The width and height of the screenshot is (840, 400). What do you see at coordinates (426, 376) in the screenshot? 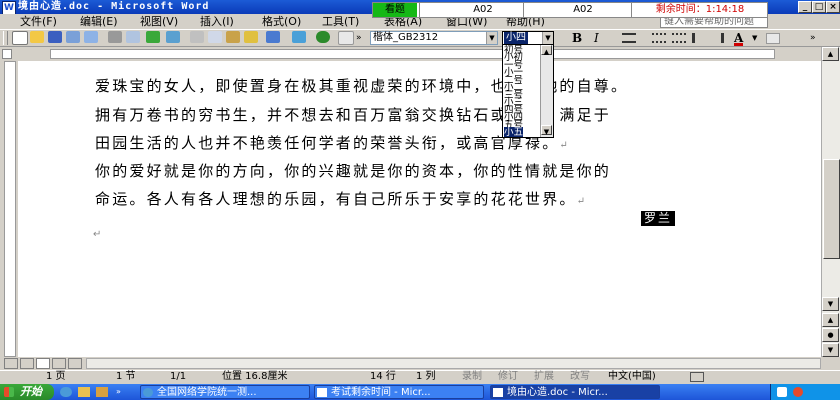
I see `status-column: 1 列` at bounding box center [426, 376].